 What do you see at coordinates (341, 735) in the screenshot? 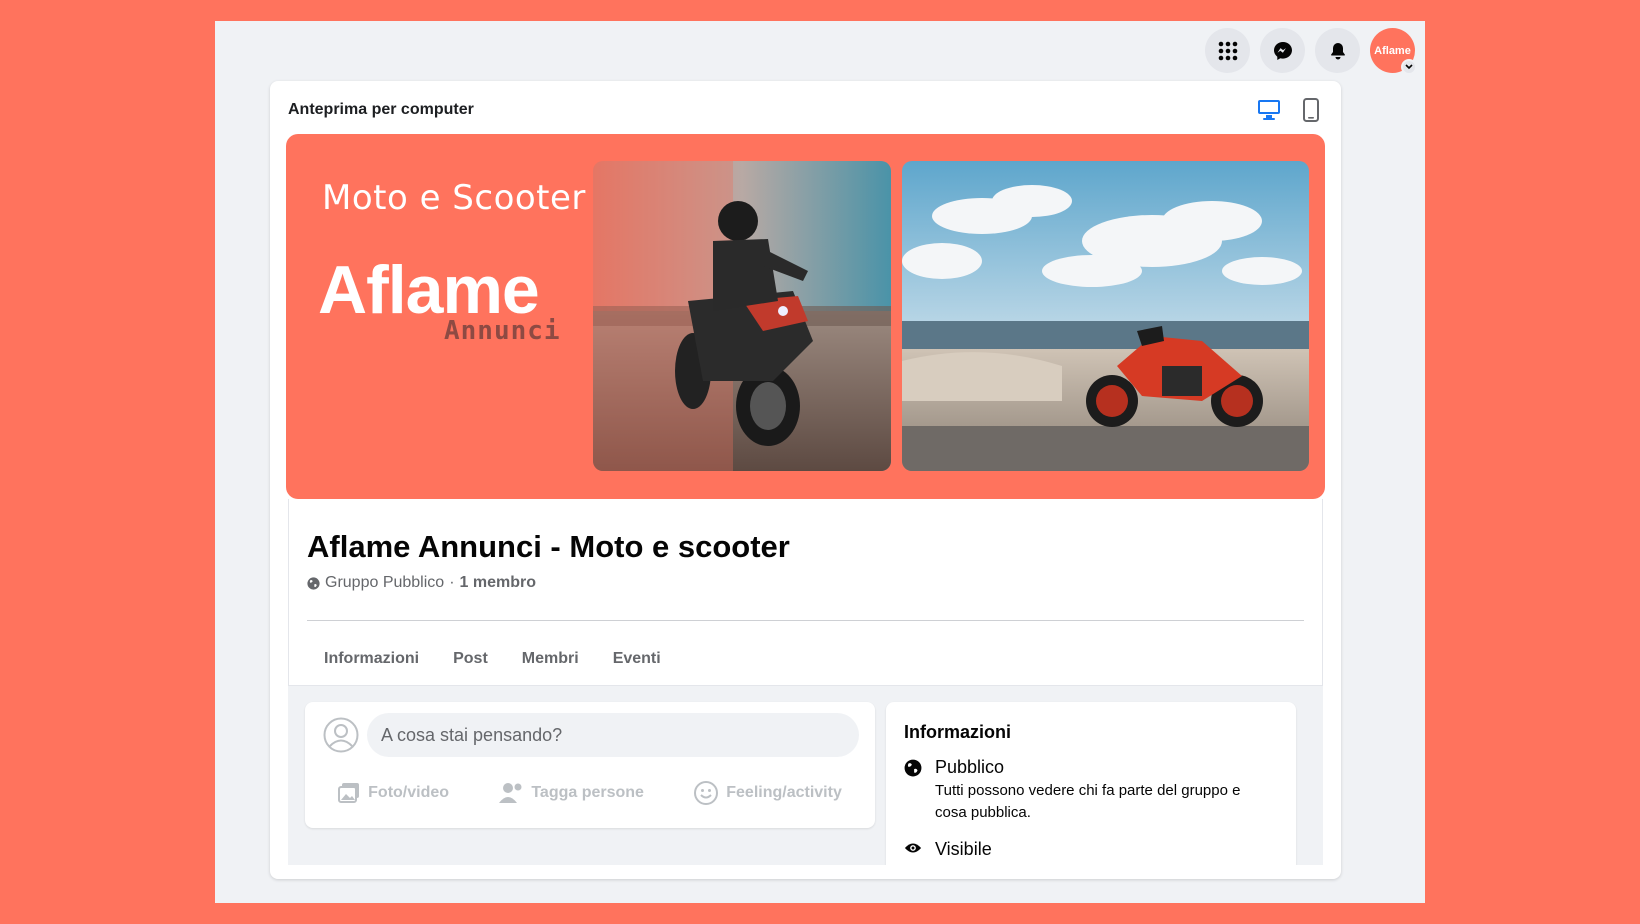
I see `user-avatar-icon` at bounding box center [341, 735].